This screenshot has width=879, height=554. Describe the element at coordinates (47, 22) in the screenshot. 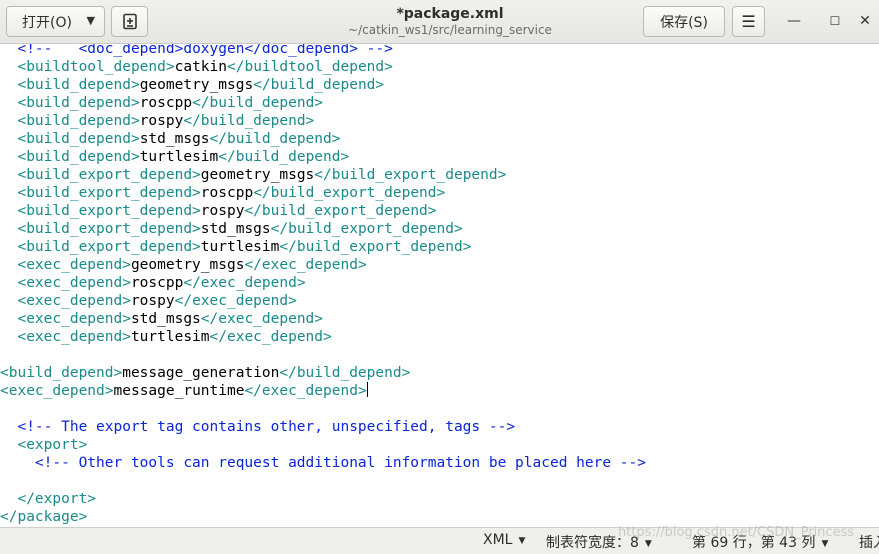

I see `open-button-label: 打开(O)` at that location.